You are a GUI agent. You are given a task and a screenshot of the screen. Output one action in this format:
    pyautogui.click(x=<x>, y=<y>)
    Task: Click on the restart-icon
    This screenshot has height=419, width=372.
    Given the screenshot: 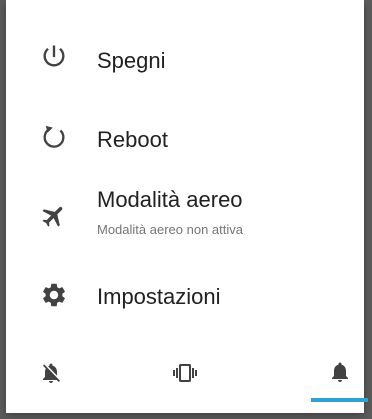 What is the action you would take?
    pyautogui.click(x=54, y=137)
    